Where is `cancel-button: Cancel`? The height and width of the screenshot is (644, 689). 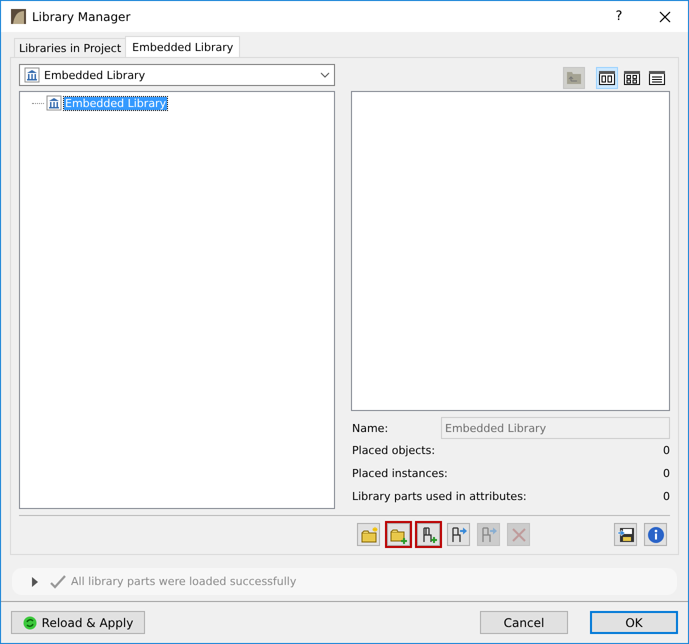
cancel-button: Cancel is located at coordinates (524, 622).